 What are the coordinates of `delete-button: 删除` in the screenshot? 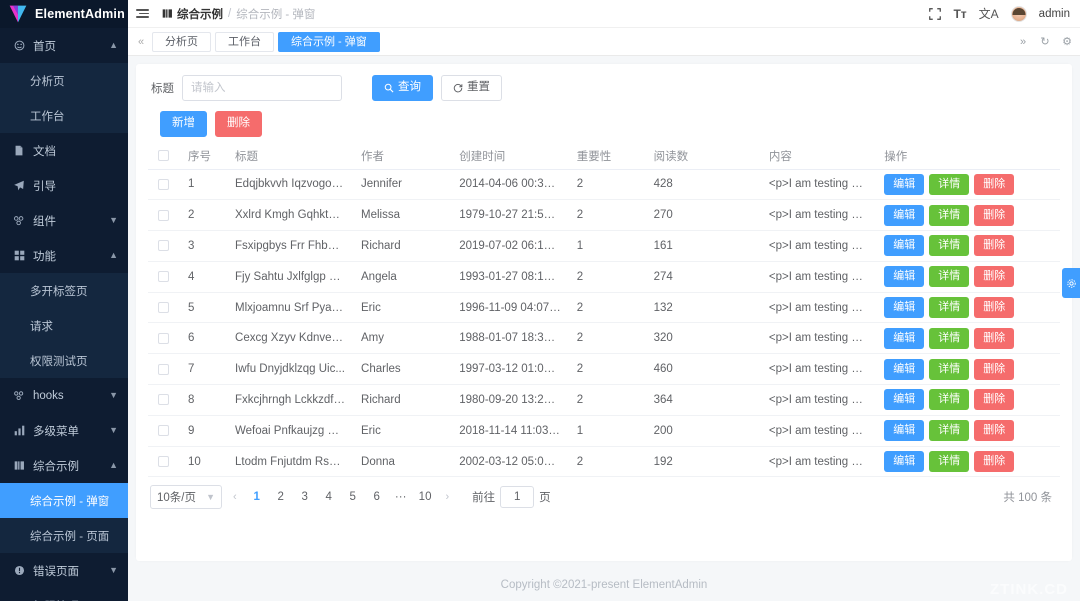 It's located at (238, 124).